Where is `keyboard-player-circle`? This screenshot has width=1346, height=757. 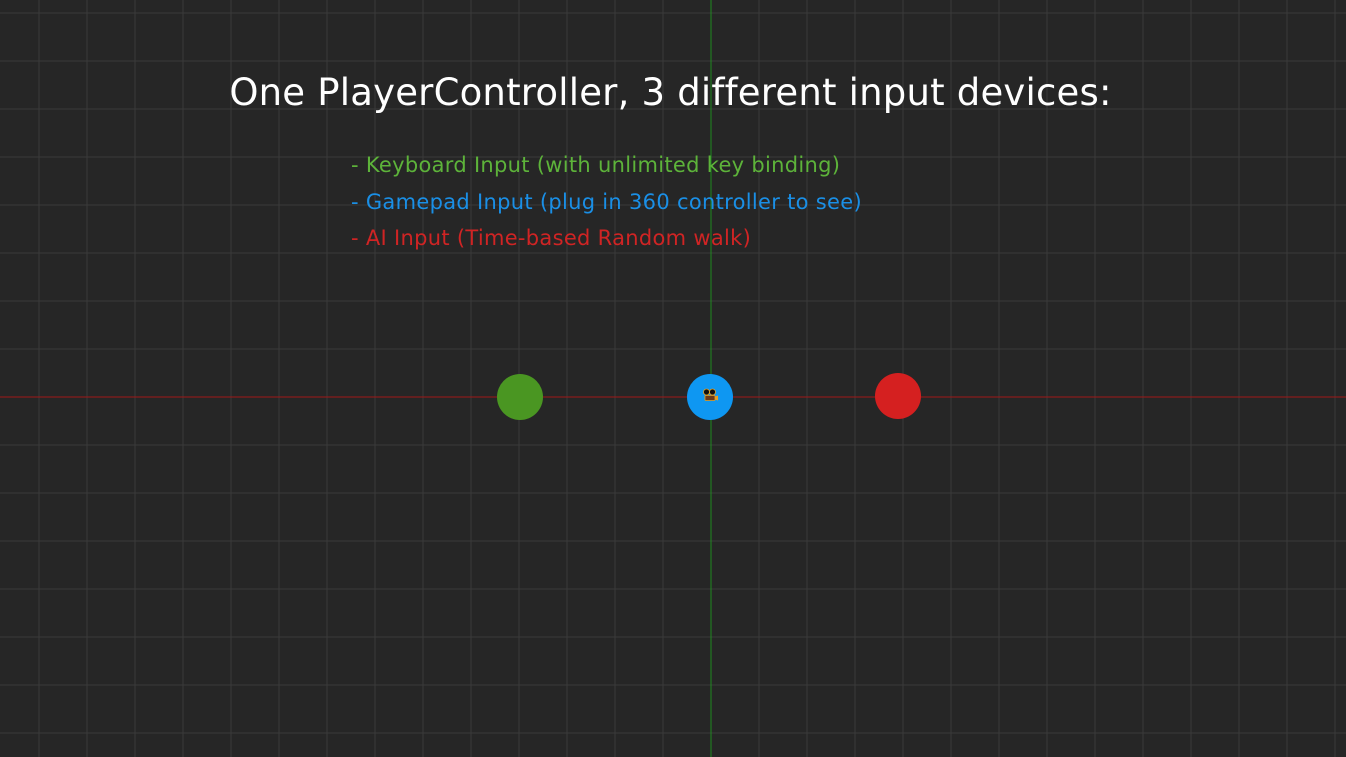
keyboard-player-circle is located at coordinates (520, 397).